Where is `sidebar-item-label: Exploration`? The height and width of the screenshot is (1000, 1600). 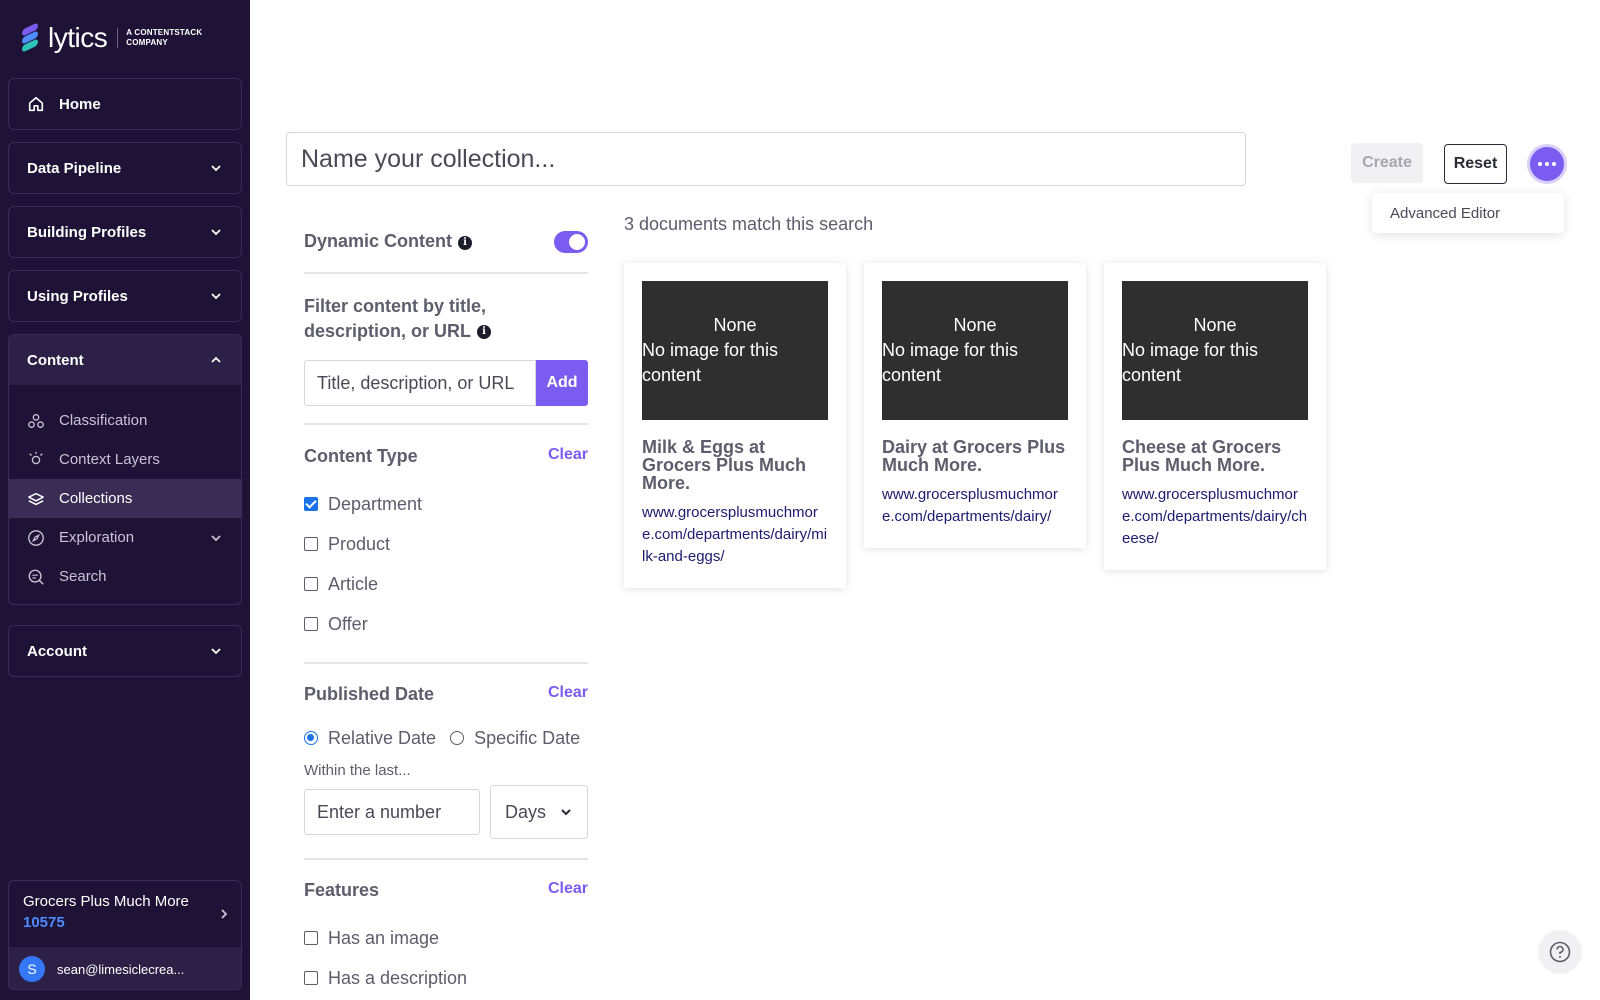 sidebar-item-label: Exploration is located at coordinates (97, 537).